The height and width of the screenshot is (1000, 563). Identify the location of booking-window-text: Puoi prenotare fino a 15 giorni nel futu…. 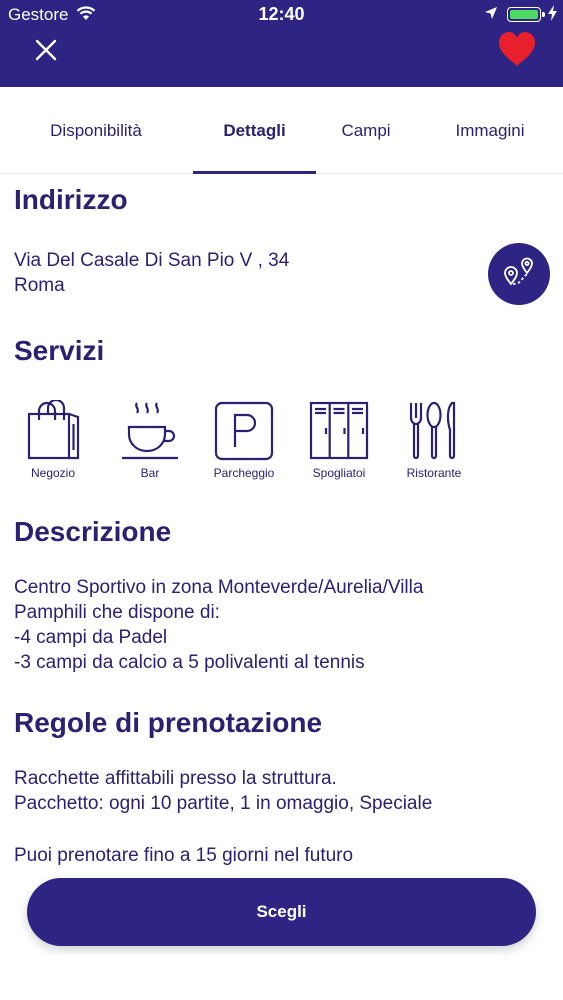
(184, 855).